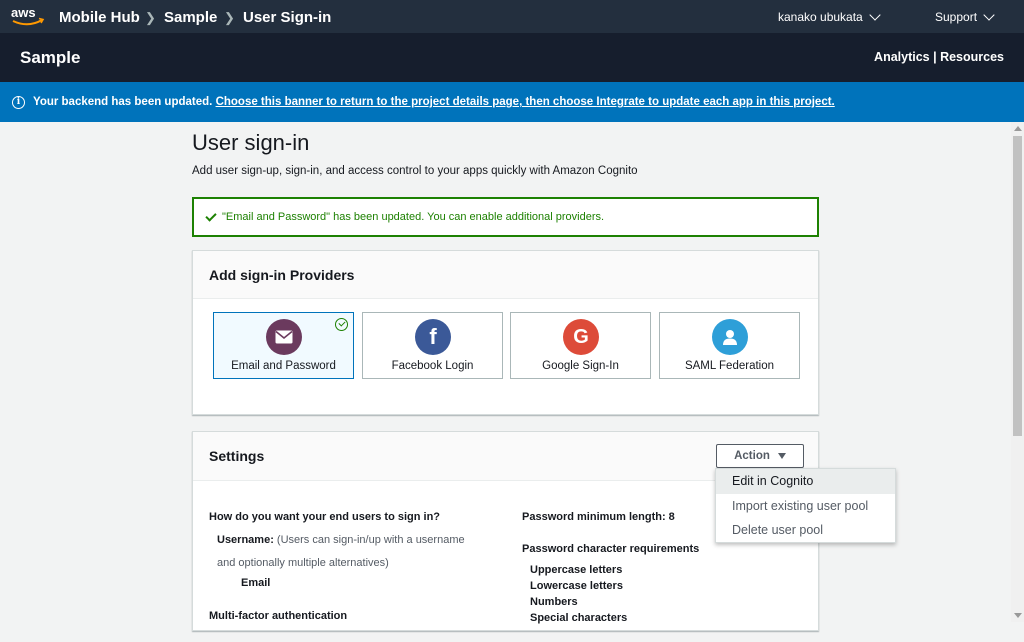  Describe the element at coordinates (576, 570) in the screenshot. I see `req-uppercase: Uppercase letters` at that location.